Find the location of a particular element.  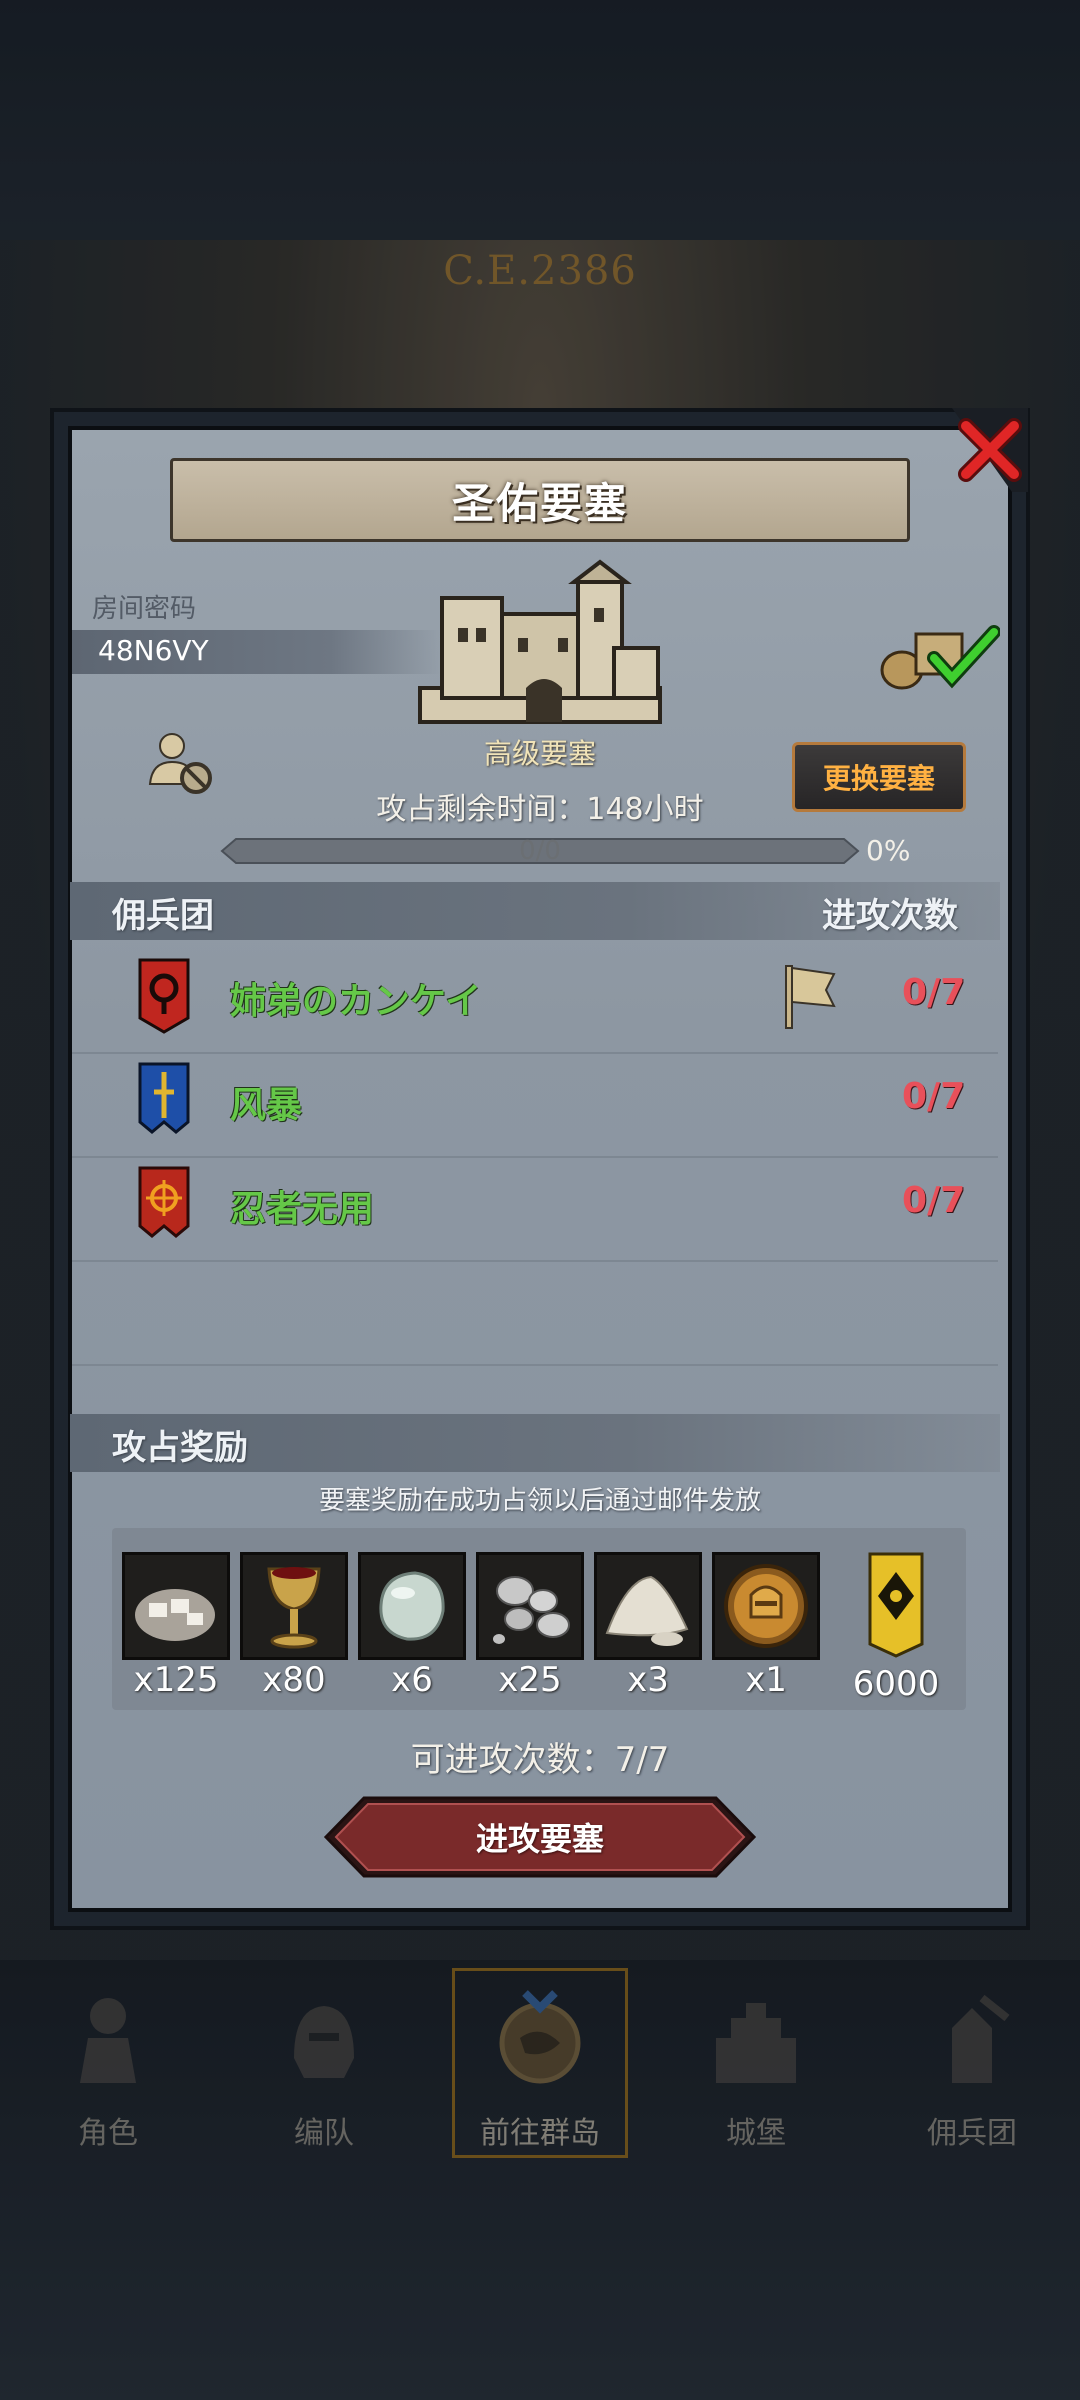

reward-quantity: x80 is located at coordinates (294, 1680).